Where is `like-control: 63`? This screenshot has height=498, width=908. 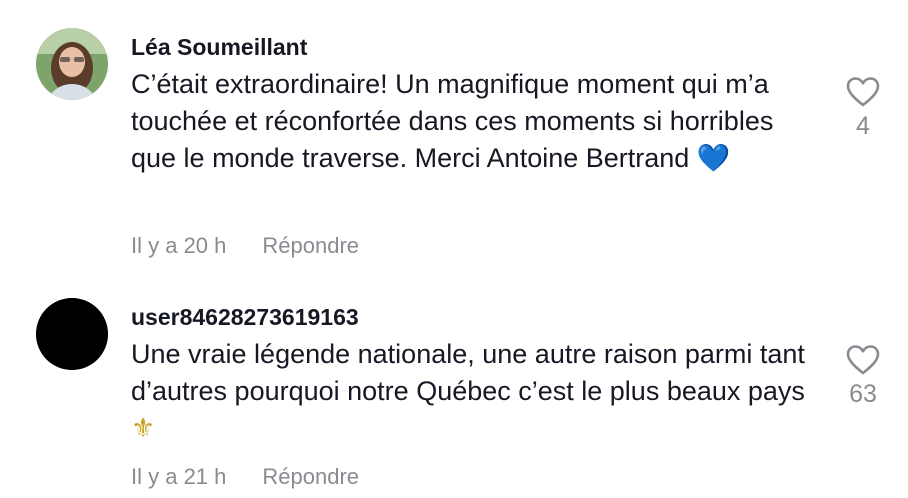
like-control: 63 is located at coordinates (863, 376).